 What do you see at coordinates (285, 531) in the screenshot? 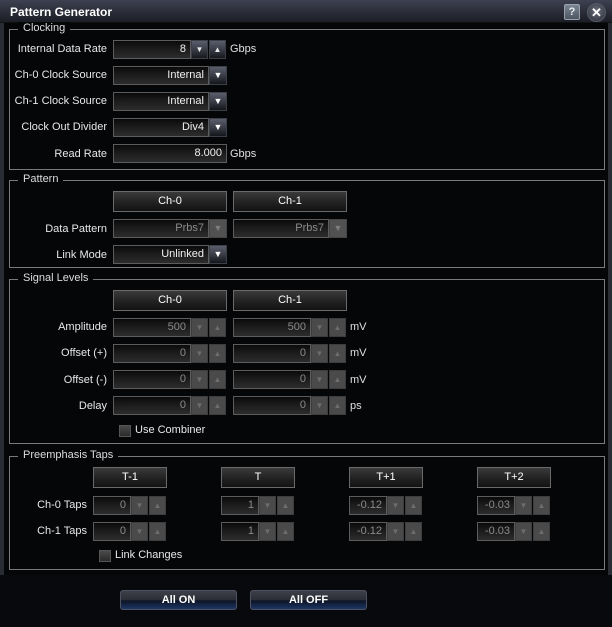
I see `ch1-tap-t-up-icon: ▲` at bounding box center [285, 531].